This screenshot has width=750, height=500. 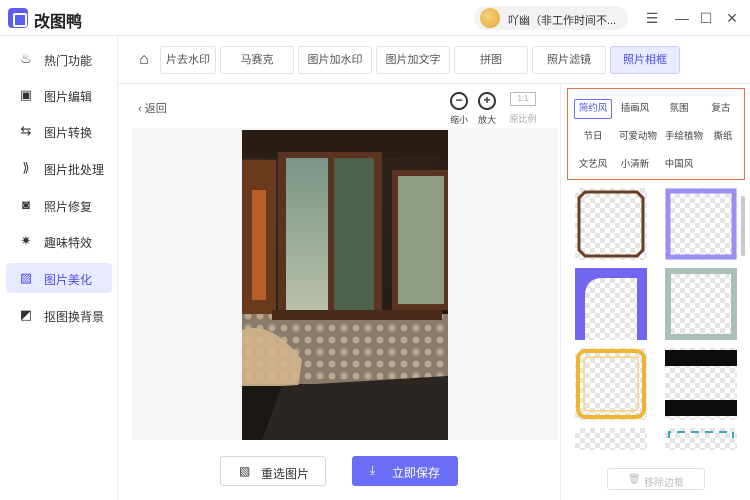 What do you see at coordinates (682, 18) in the screenshot?
I see `minimize-button: —` at bounding box center [682, 18].